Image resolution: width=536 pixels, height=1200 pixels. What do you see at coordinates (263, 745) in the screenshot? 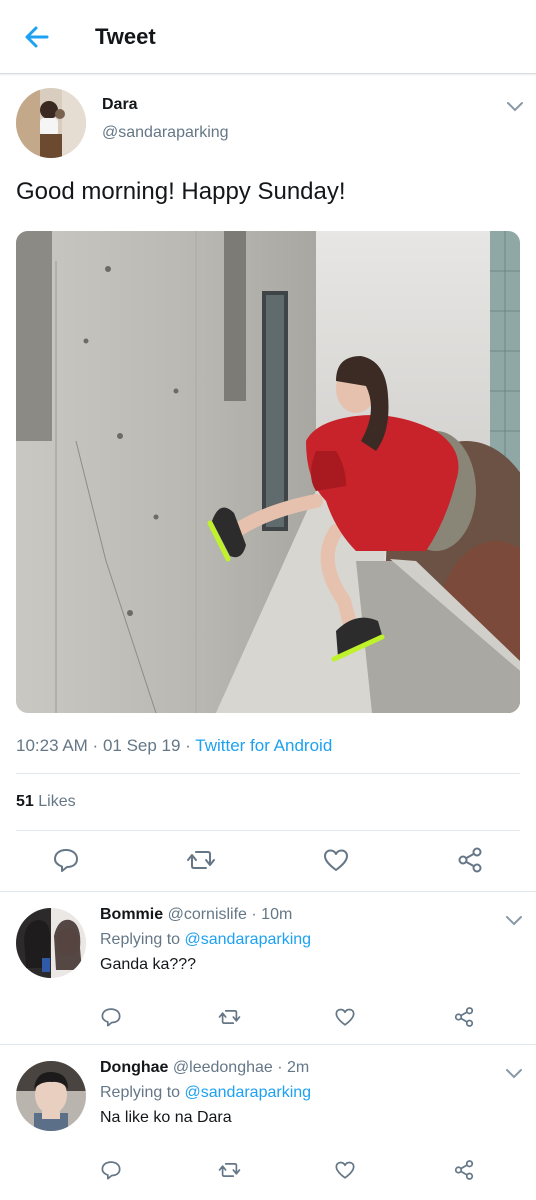
I see `tweet-source-link: Twitter for Android` at bounding box center [263, 745].